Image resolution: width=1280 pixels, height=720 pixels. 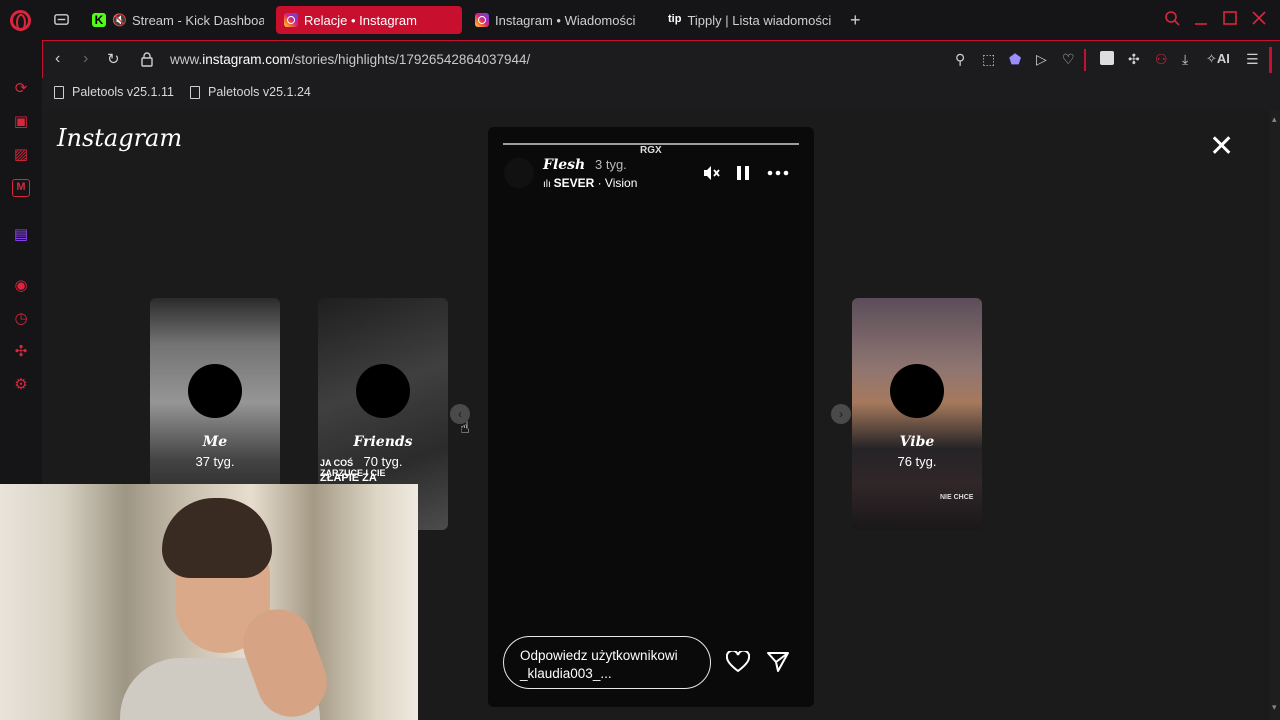 What do you see at coordinates (778, 173) in the screenshot?
I see `more-options-icon` at bounding box center [778, 173].